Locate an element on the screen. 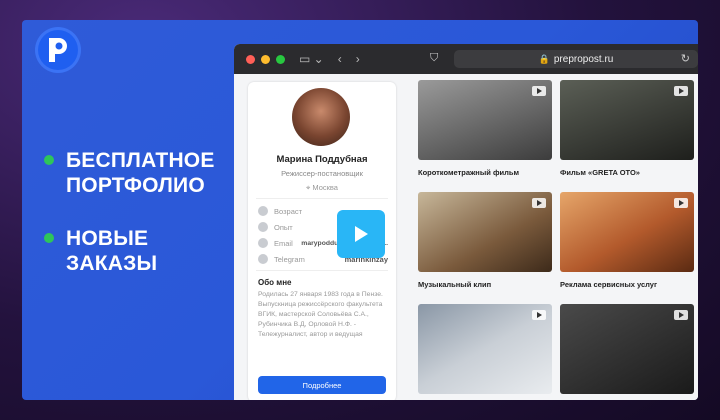  briefcase-icon is located at coordinates (263, 227).